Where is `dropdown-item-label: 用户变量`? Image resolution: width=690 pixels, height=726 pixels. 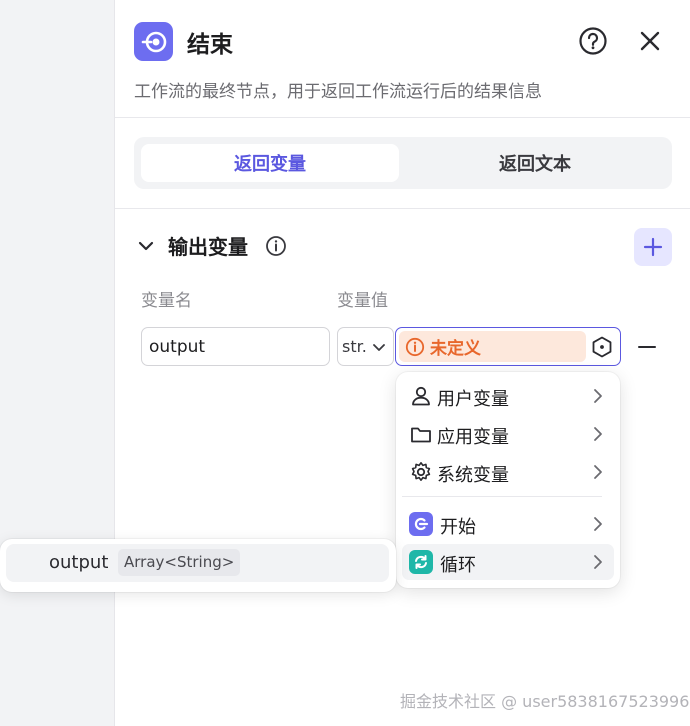
dropdown-item-label: 用户变量 is located at coordinates (473, 399).